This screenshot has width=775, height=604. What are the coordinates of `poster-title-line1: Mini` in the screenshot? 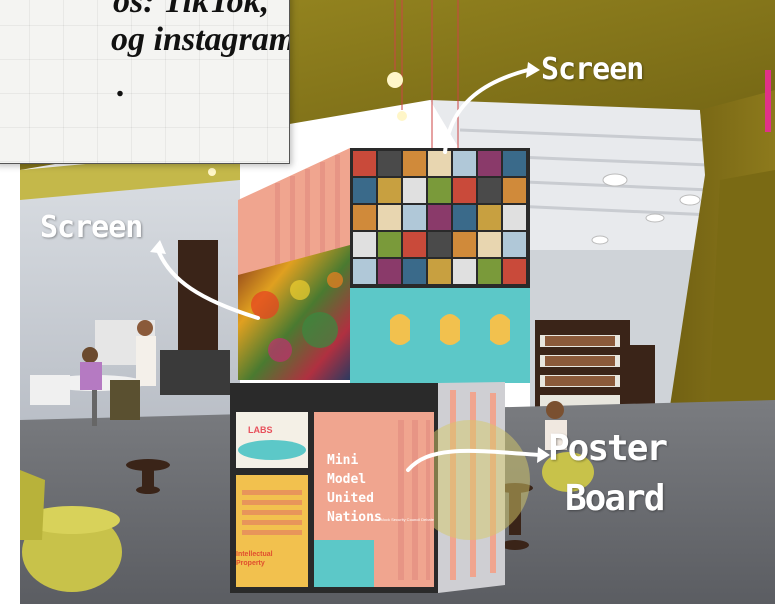 It's located at (343, 460).